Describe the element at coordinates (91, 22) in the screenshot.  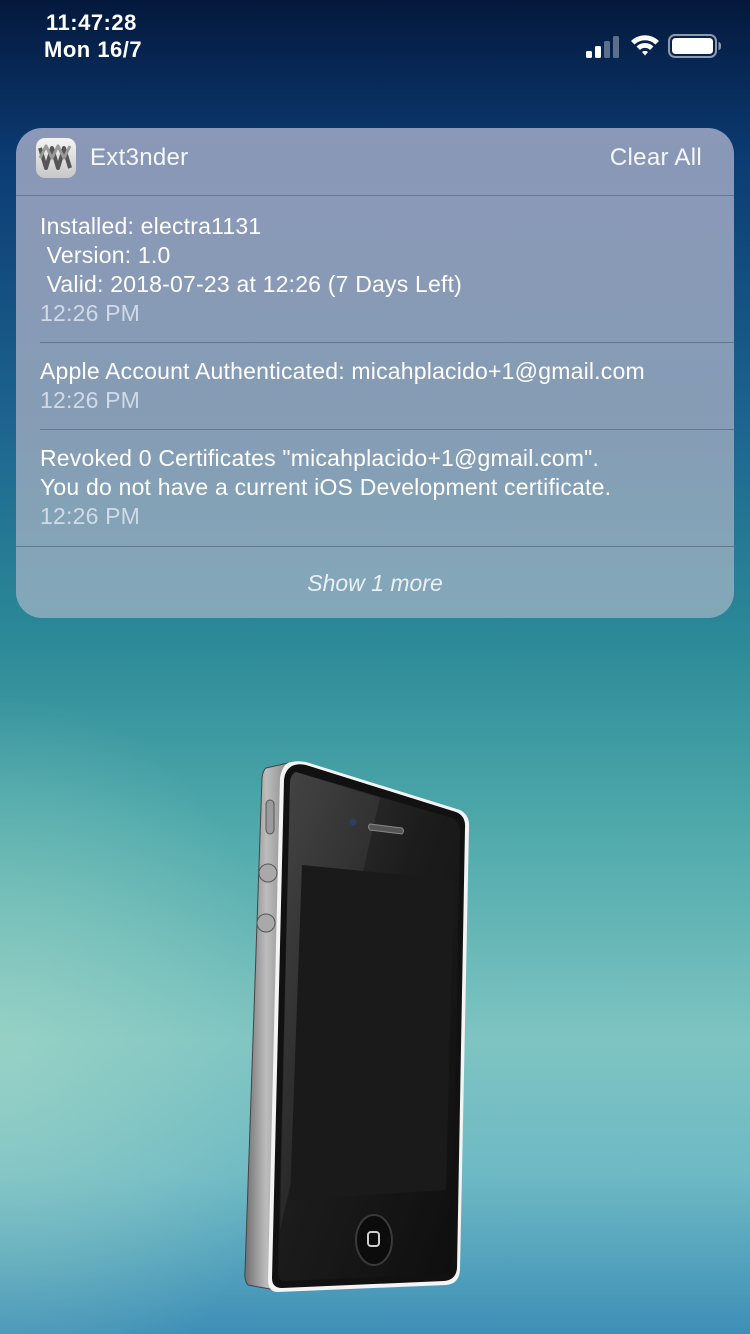
I see `clock-time: 11:47:28` at that location.